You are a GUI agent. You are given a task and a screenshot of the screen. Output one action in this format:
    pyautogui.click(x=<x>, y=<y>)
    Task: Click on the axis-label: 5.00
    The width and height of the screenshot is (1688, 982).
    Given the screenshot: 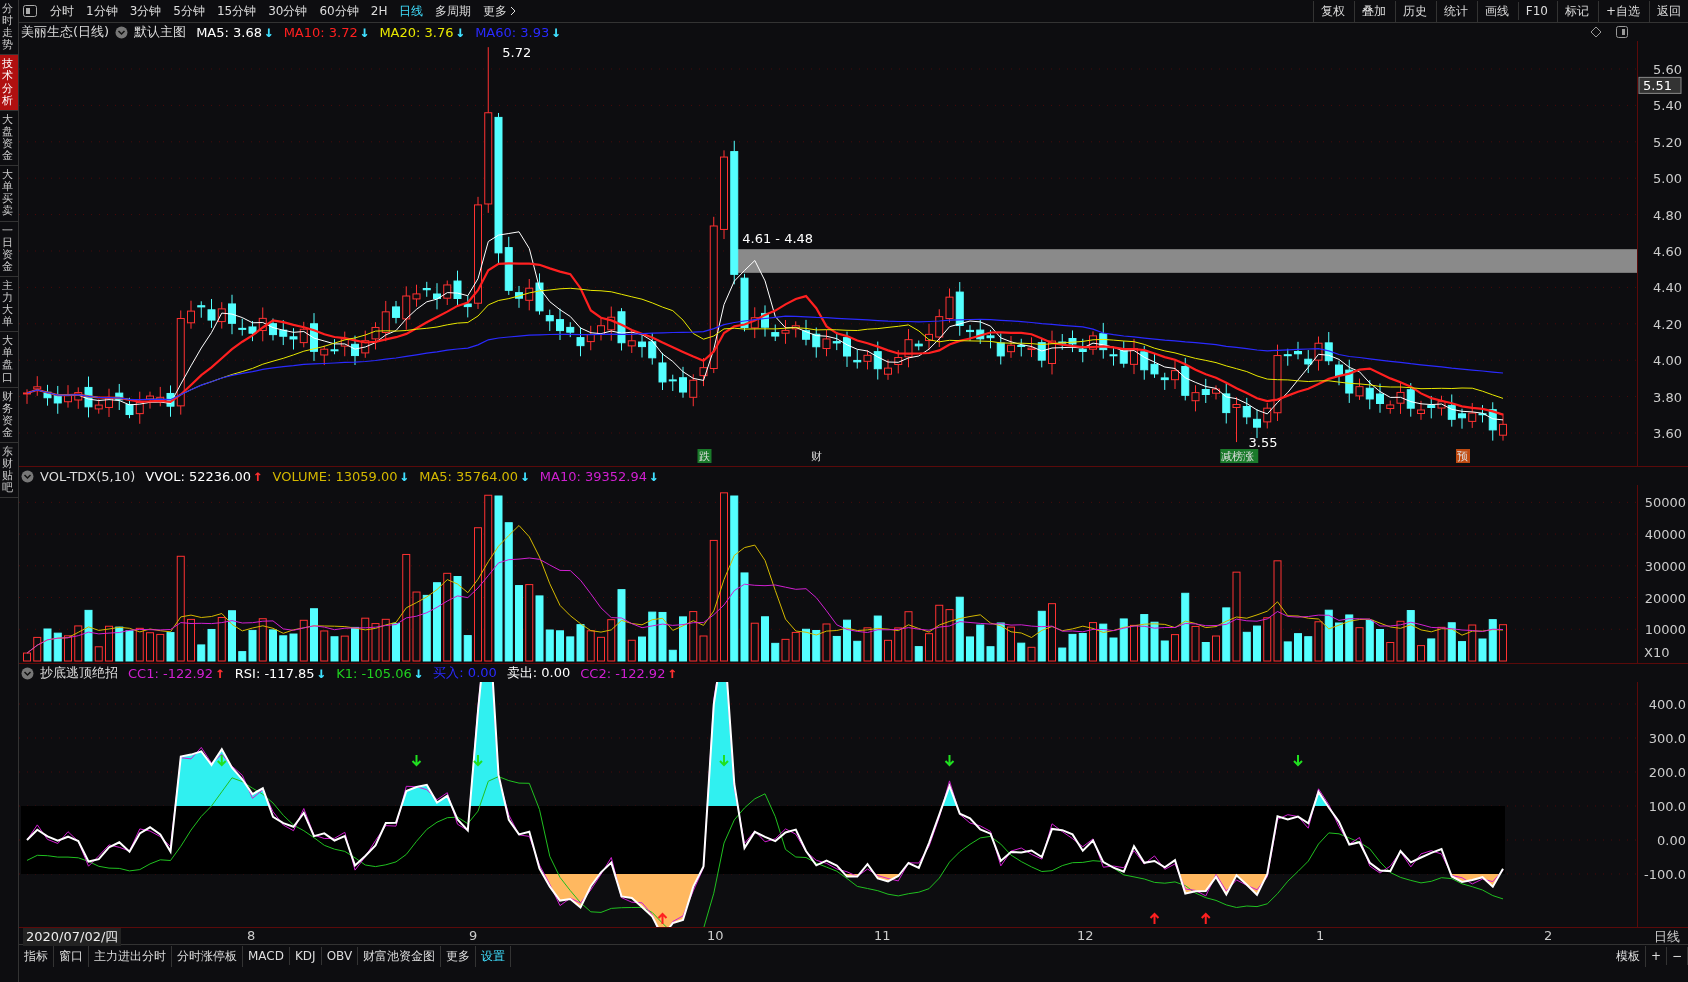 What is the action you would take?
    pyautogui.click(x=1667, y=179)
    